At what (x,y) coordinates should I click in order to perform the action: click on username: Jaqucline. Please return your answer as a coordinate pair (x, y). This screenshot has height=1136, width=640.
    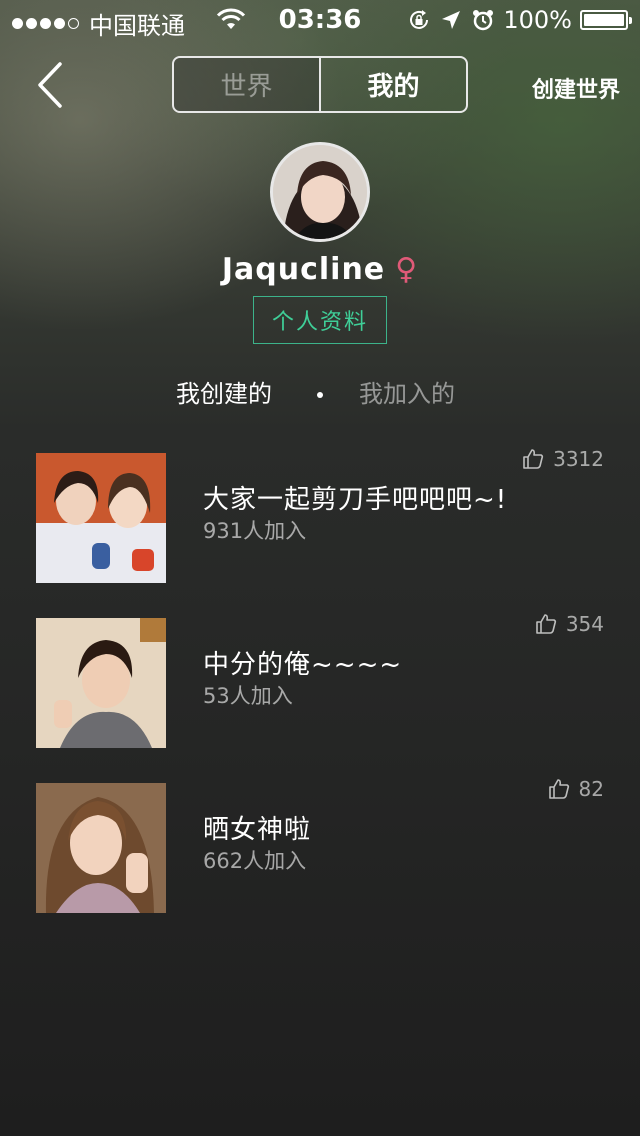
    Looking at the image, I should click on (303, 269).